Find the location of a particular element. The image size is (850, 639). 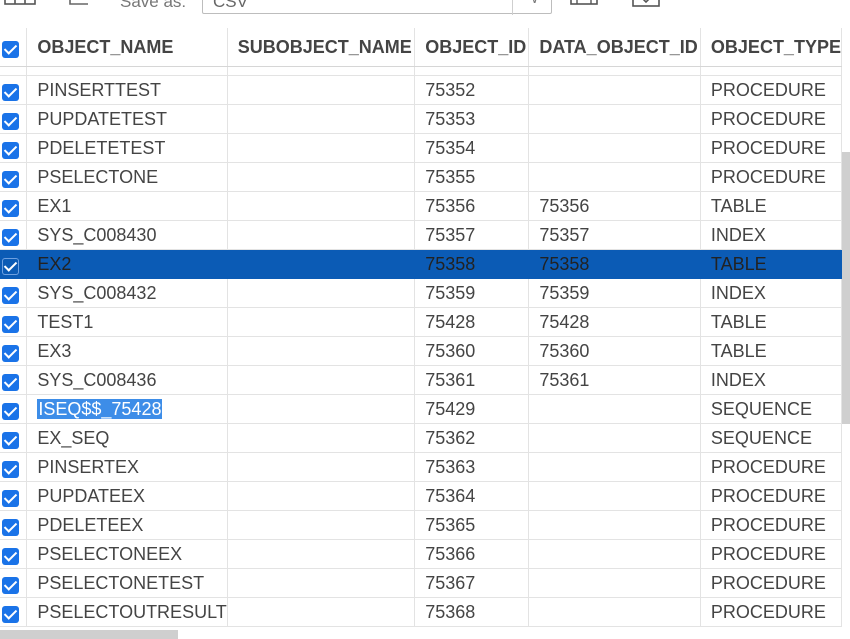

cell-data-object-id: 75428 is located at coordinates (614, 322).